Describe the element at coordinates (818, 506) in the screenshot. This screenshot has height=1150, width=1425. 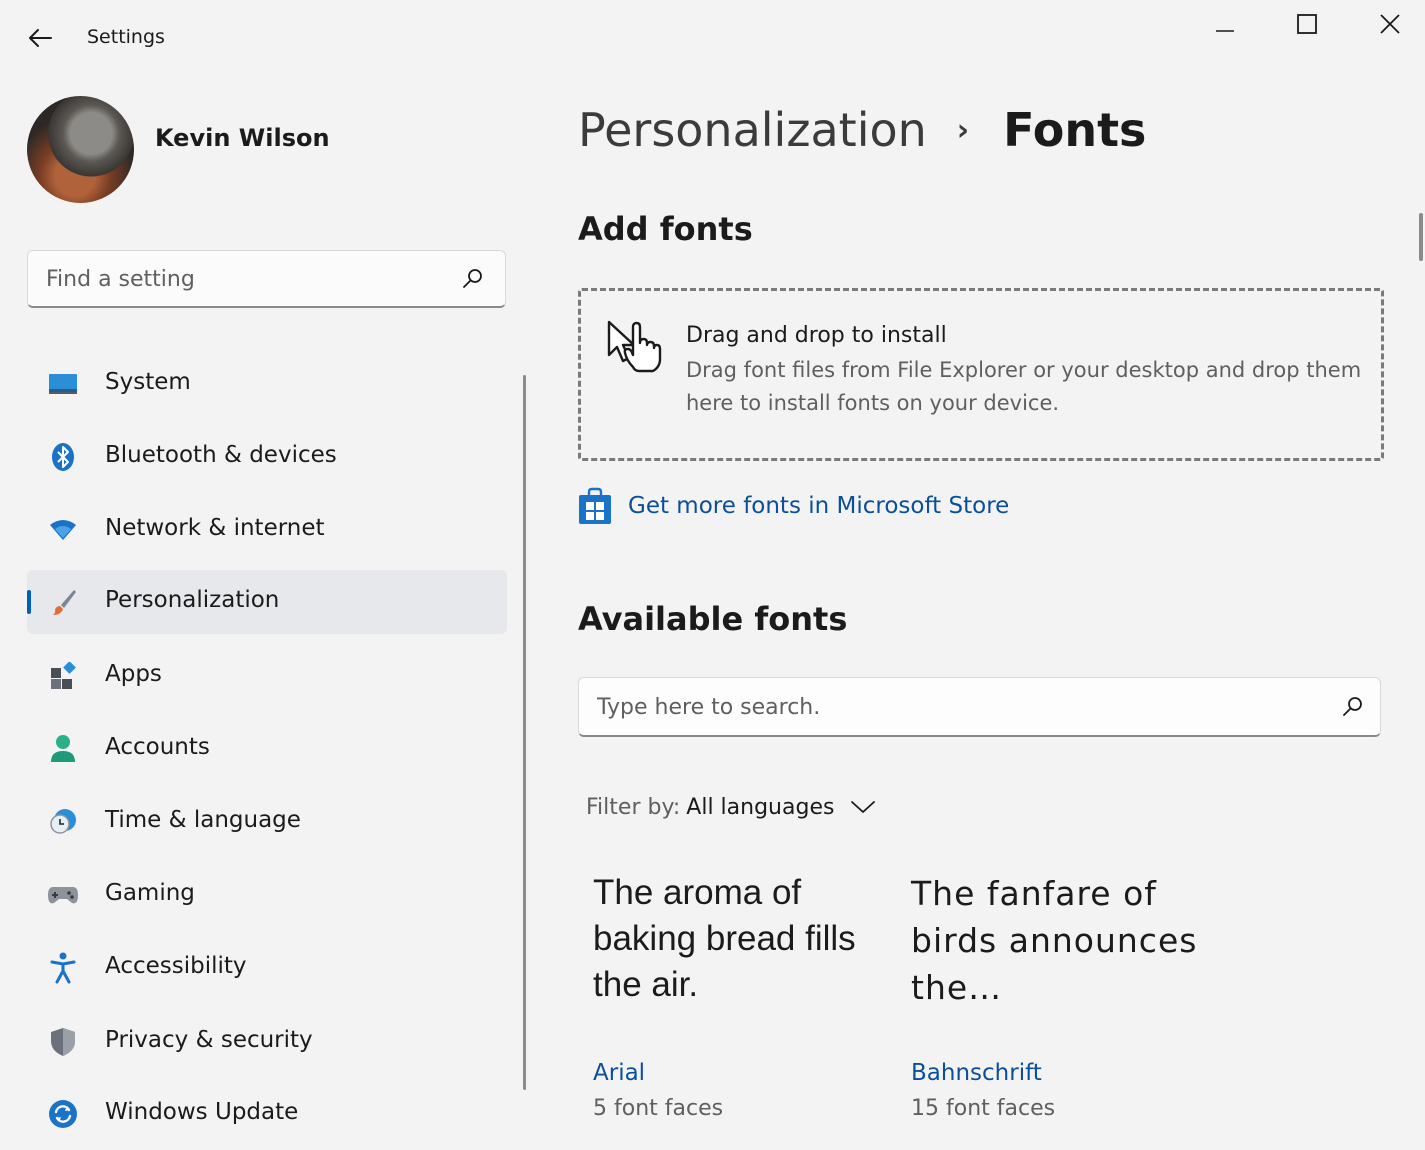
I see `microsoft-store-link-label: Get more fonts in Microsoft Store` at that location.